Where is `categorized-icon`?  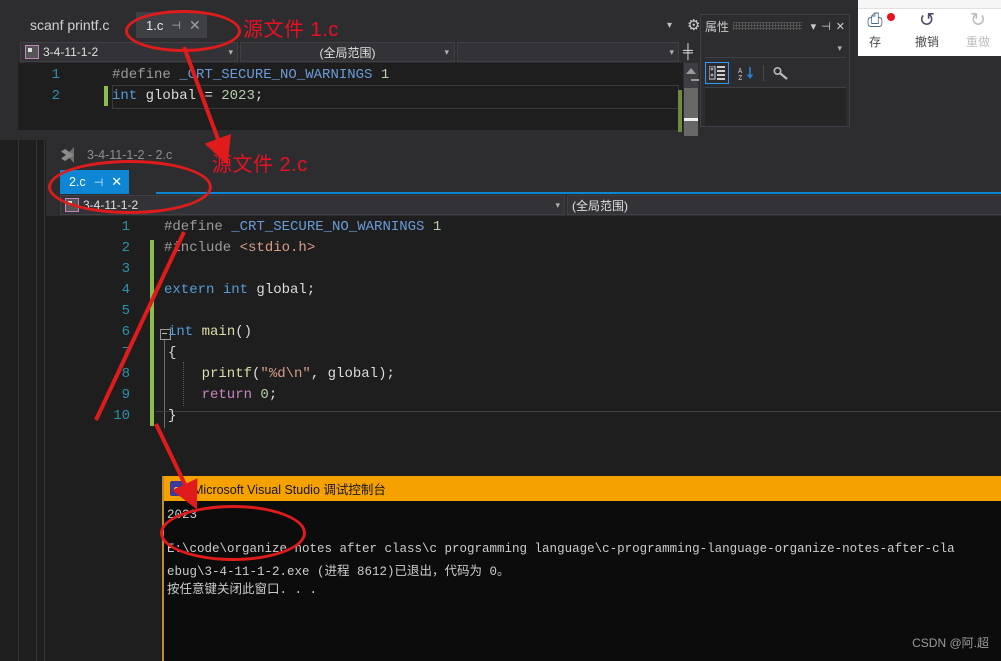 categorized-icon is located at coordinates (717, 73).